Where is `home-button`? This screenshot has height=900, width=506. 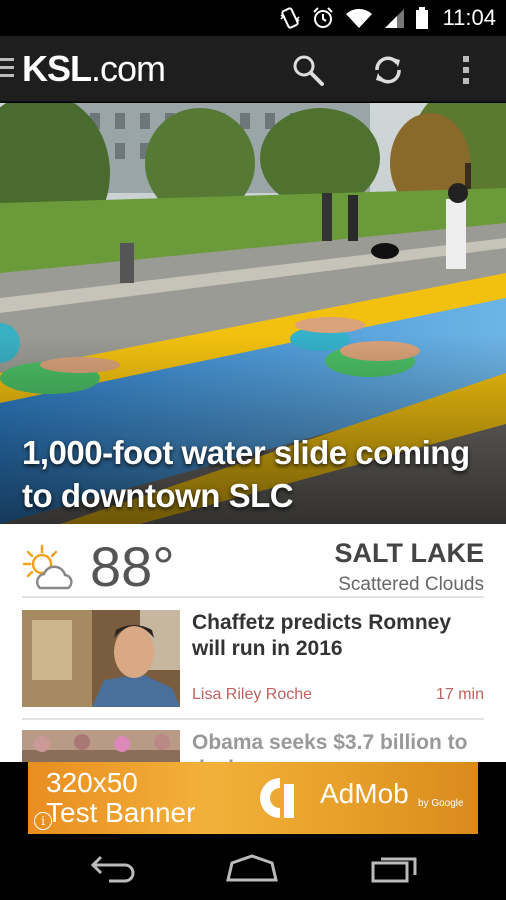 home-button is located at coordinates (252, 868).